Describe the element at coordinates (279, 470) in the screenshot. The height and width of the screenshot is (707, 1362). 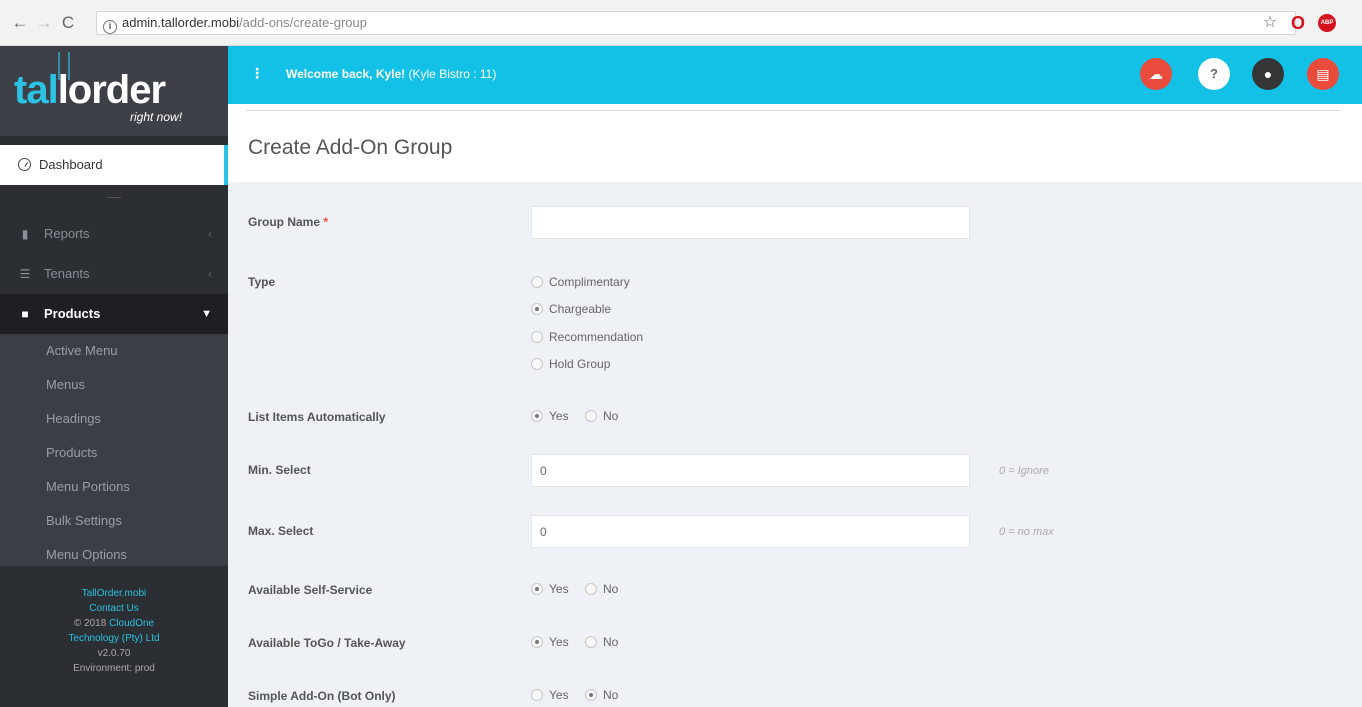
I see `min-select-label: Min. Select` at that location.